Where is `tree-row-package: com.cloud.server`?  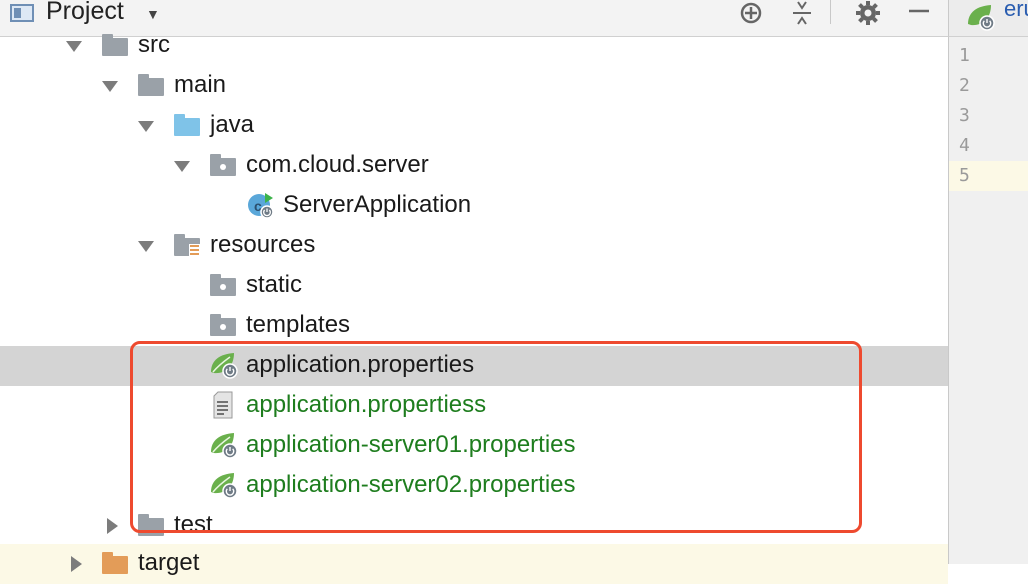 tree-row-package: com.cloud.server is located at coordinates (474, 166).